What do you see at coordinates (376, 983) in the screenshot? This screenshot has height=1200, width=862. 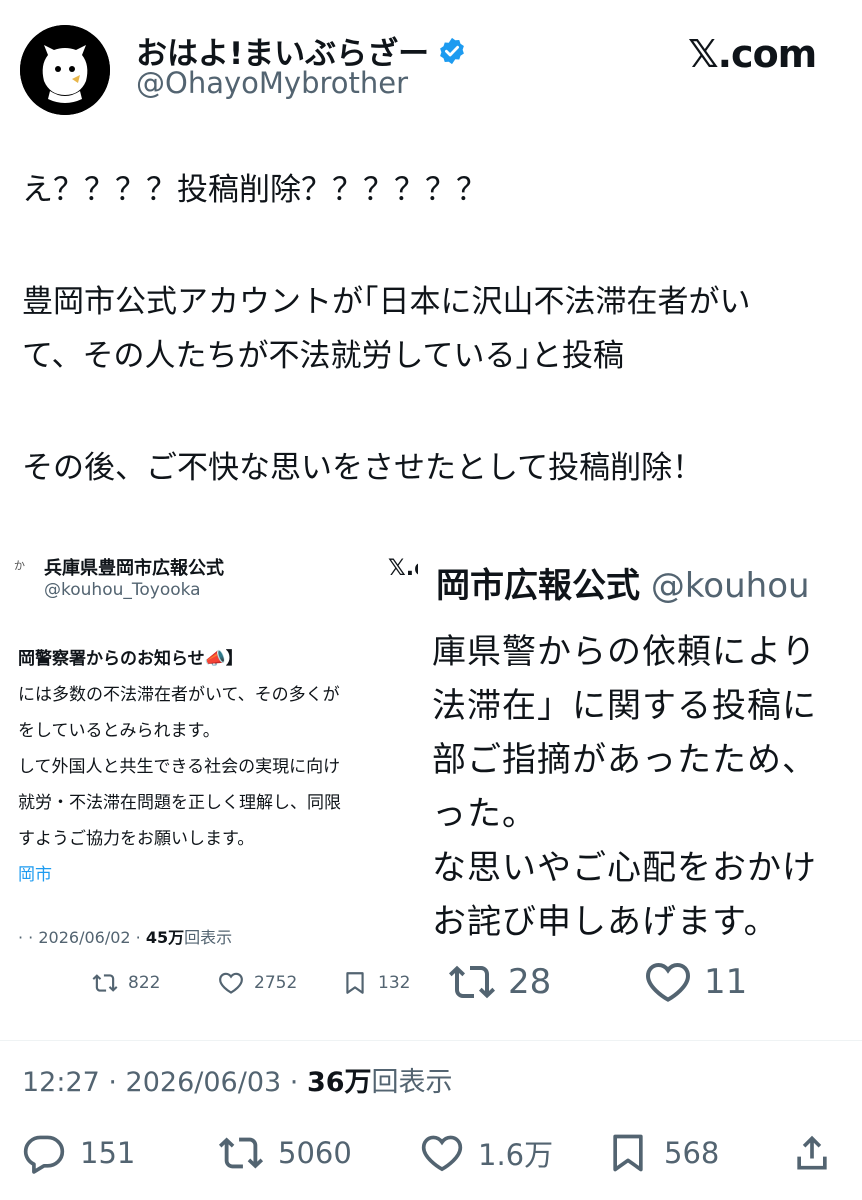 I see `embed-bookmark-stat: 132` at bounding box center [376, 983].